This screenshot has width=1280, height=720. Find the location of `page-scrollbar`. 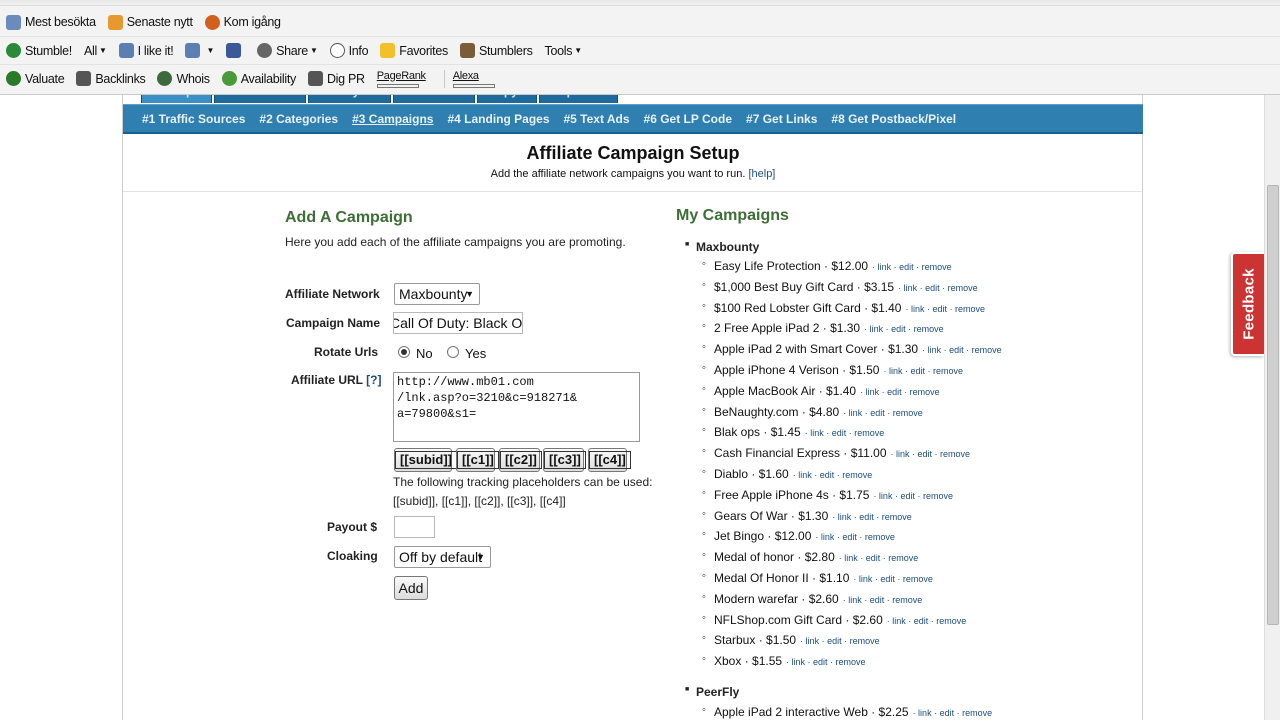

page-scrollbar is located at coordinates (1272, 407).